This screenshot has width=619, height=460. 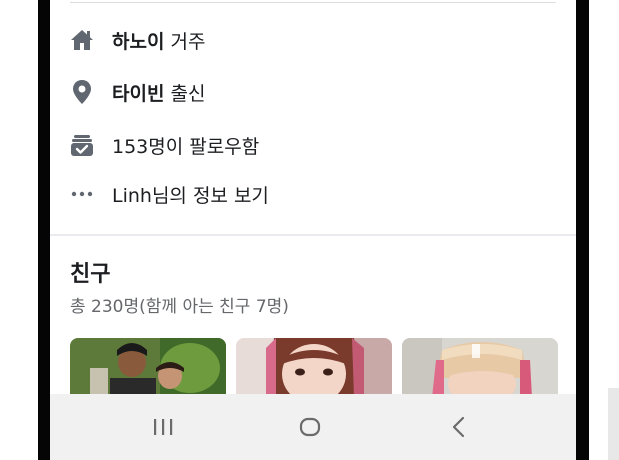 I want to click on info-row-from: 타이빈 출신, so click(x=137, y=92).